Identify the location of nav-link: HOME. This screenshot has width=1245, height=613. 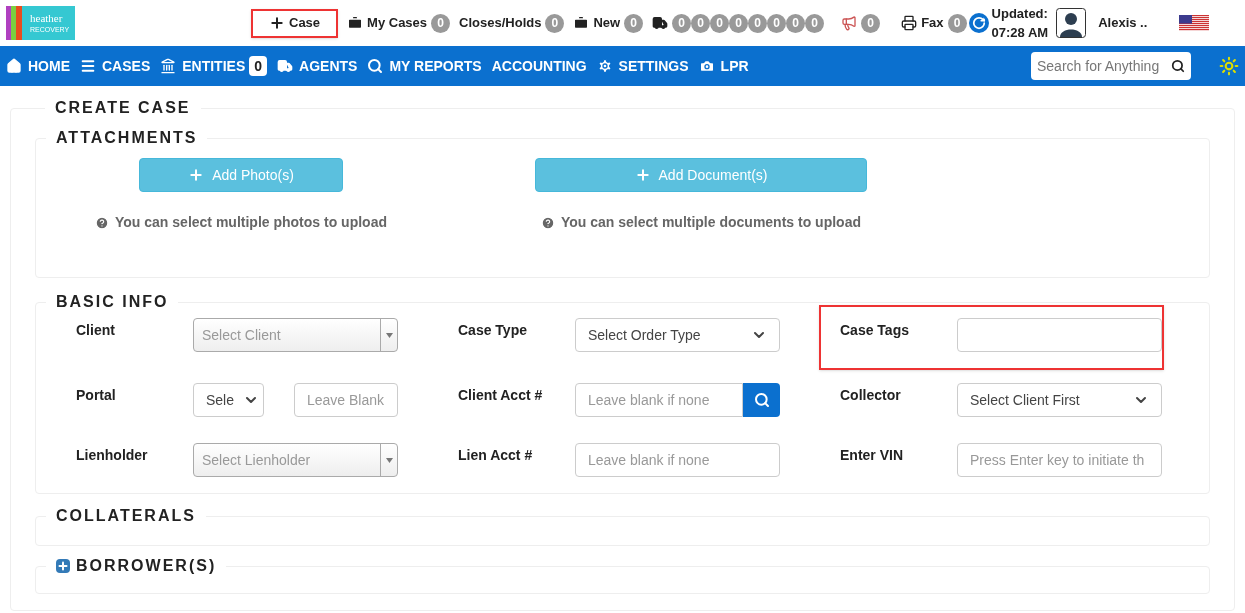
(38, 66).